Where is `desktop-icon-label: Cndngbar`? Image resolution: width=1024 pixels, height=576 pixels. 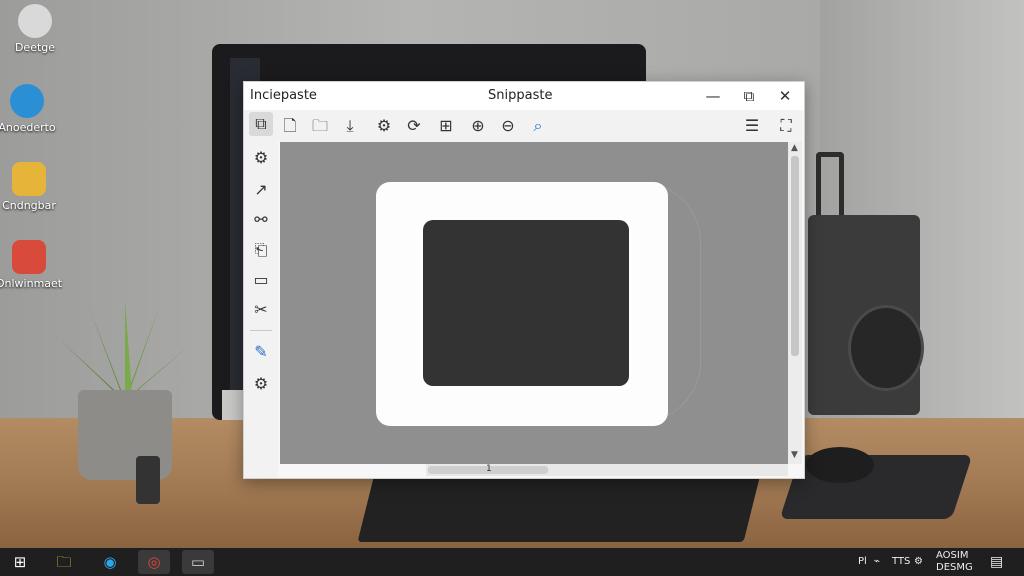
desktop-icon-label: Cndngbar is located at coordinates (29, 205).